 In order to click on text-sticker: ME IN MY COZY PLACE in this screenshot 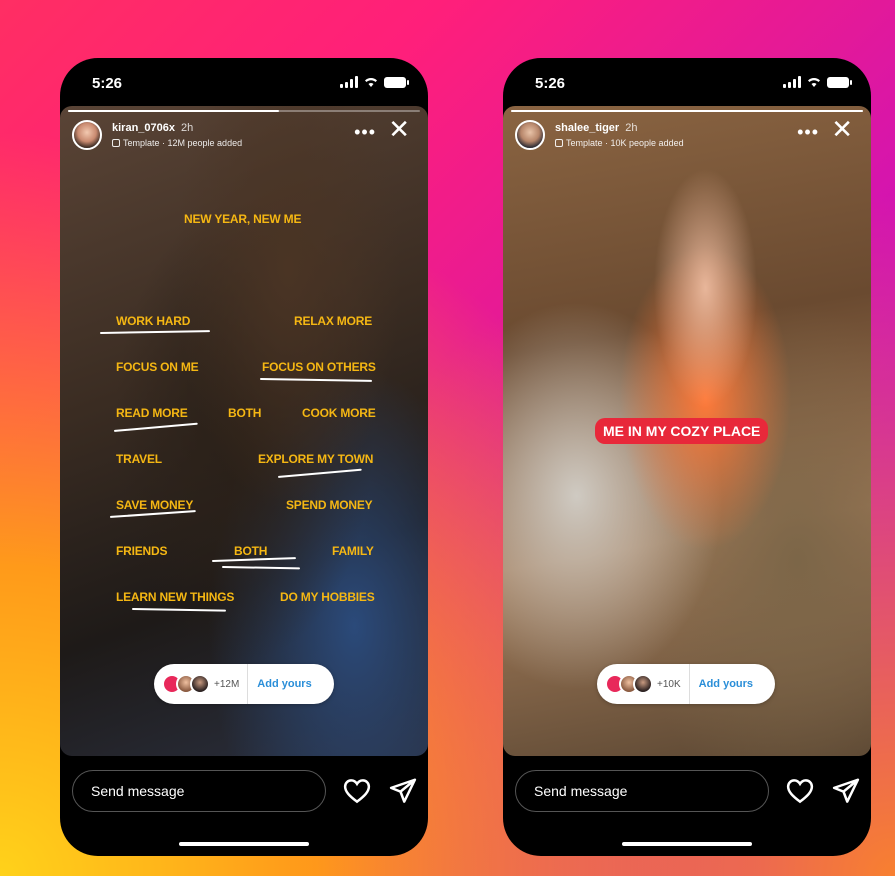, I will do `click(682, 431)`.